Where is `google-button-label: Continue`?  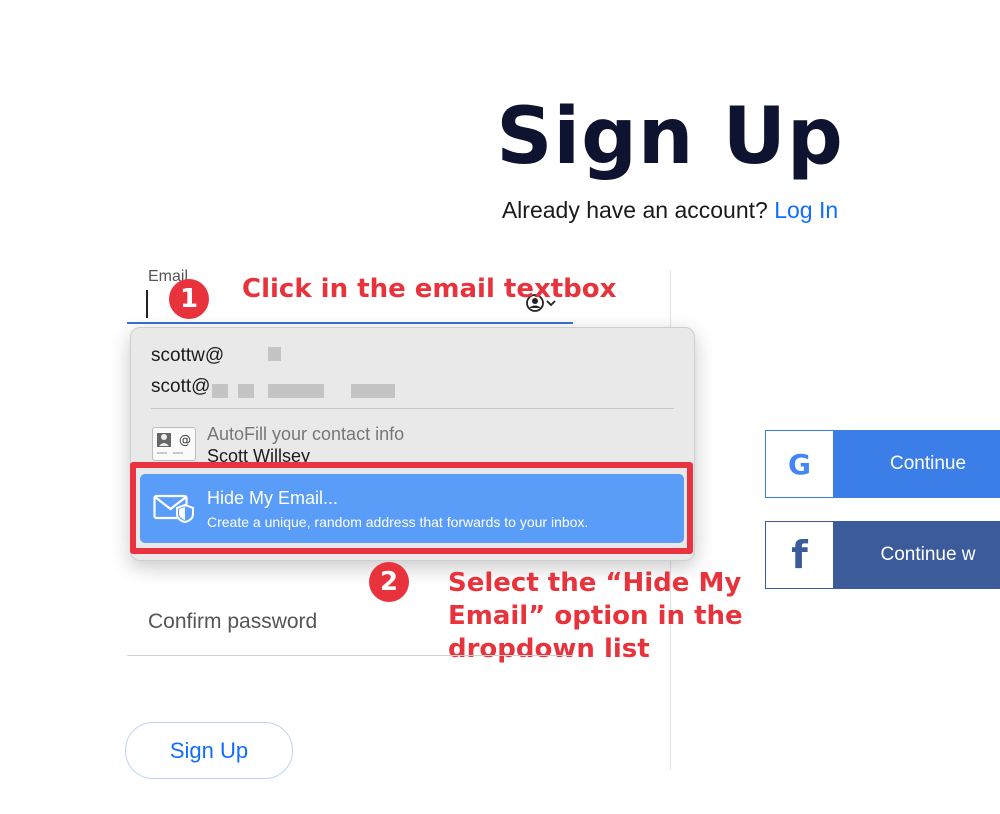
google-button-label: Continue is located at coordinates (928, 463).